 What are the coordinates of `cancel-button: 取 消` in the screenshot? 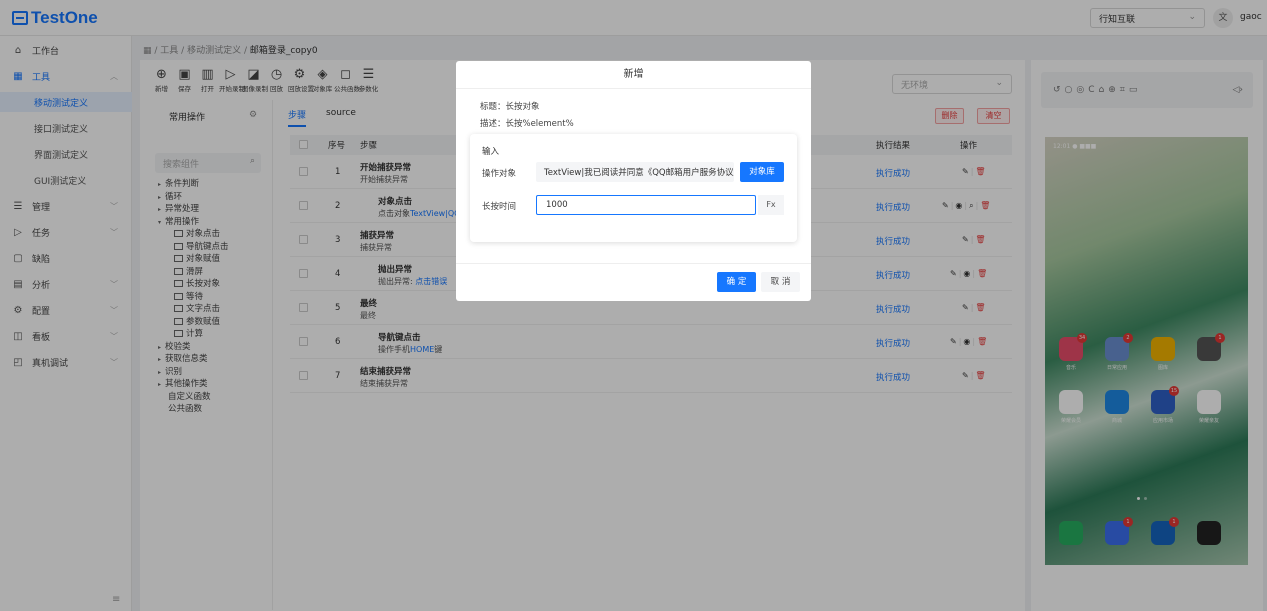 It's located at (780, 282).